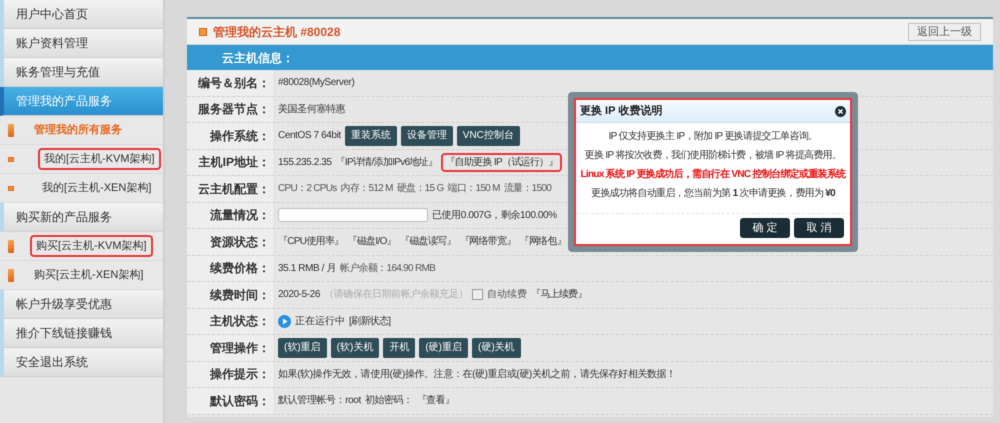  I want to click on row-label: 续费价格：, so click(240, 269).